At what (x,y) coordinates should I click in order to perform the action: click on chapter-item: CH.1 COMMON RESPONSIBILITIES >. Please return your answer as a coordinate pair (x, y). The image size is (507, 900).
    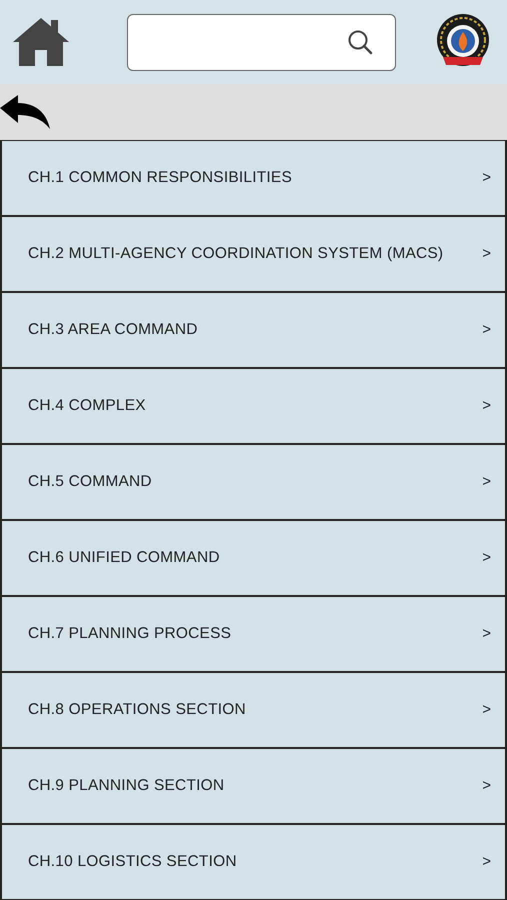
    Looking at the image, I should click on (253, 178).